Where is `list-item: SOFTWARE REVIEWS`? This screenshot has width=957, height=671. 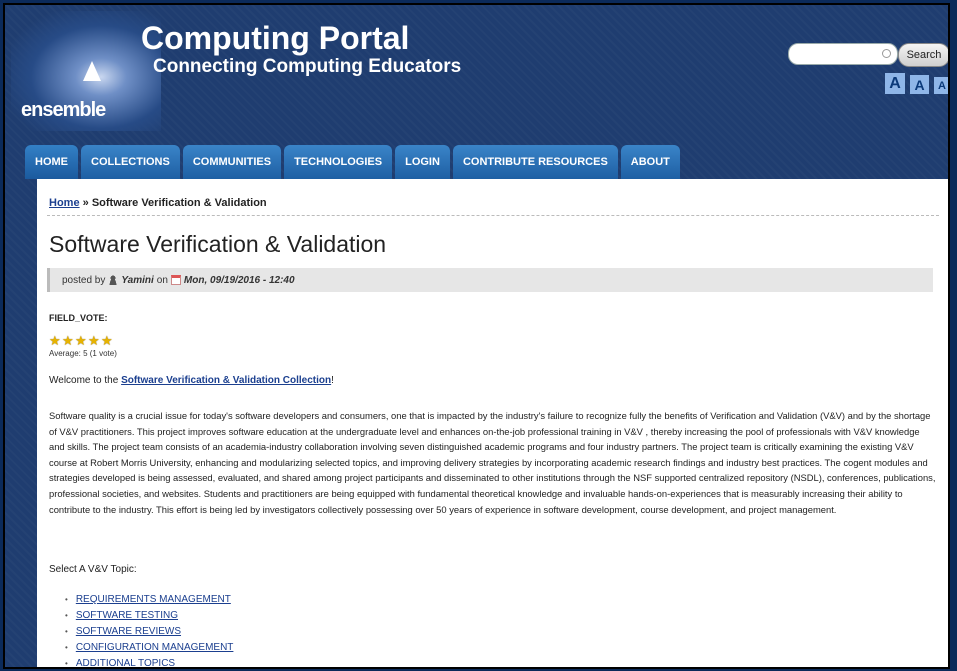
list-item: SOFTWARE REVIEWS is located at coordinates (149, 632).